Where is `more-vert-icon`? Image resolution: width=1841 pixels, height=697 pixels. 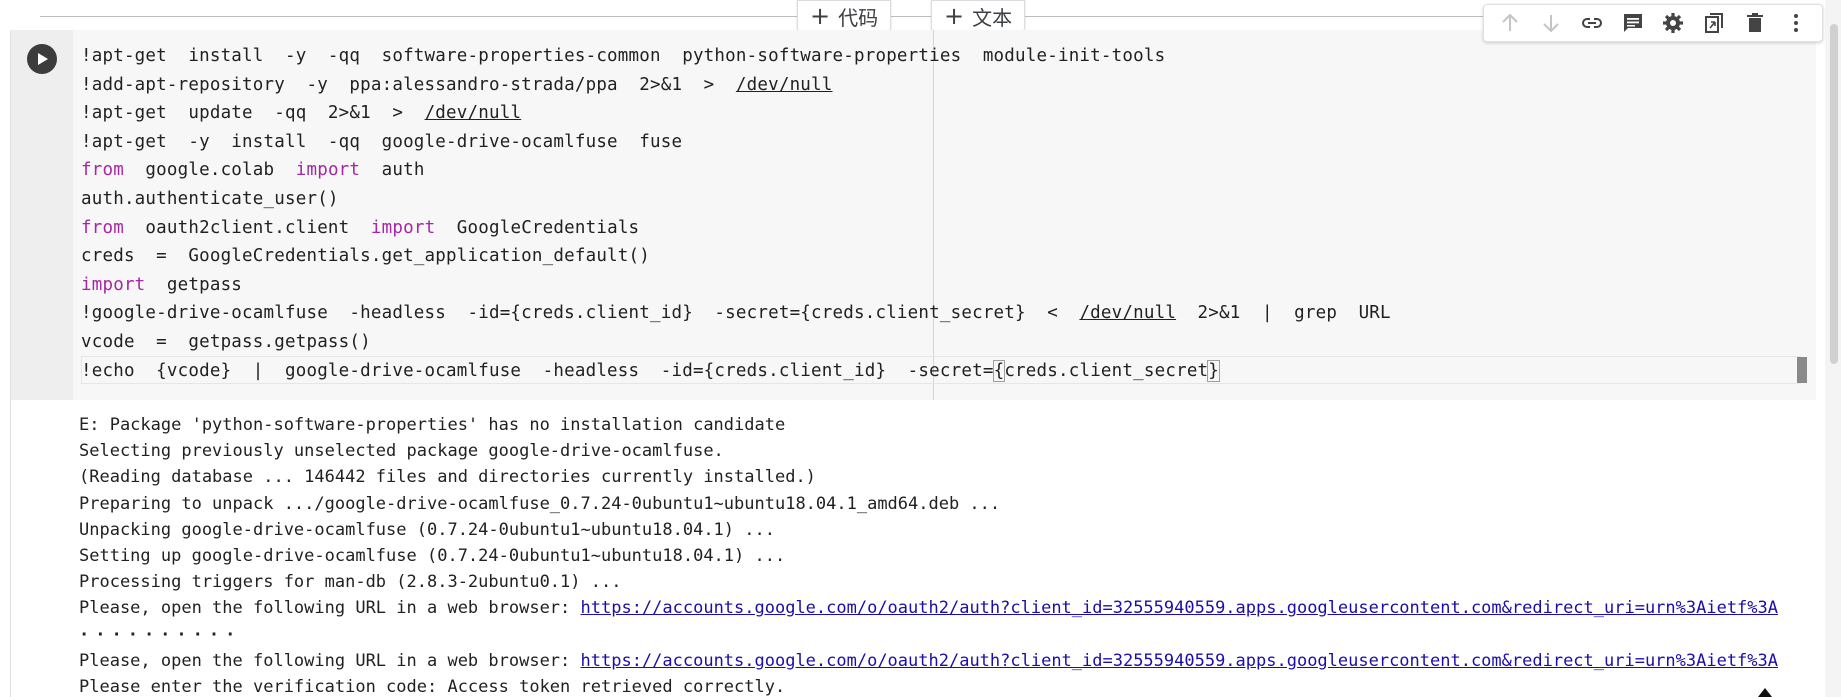
more-vert-icon is located at coordinates (1796, 23).